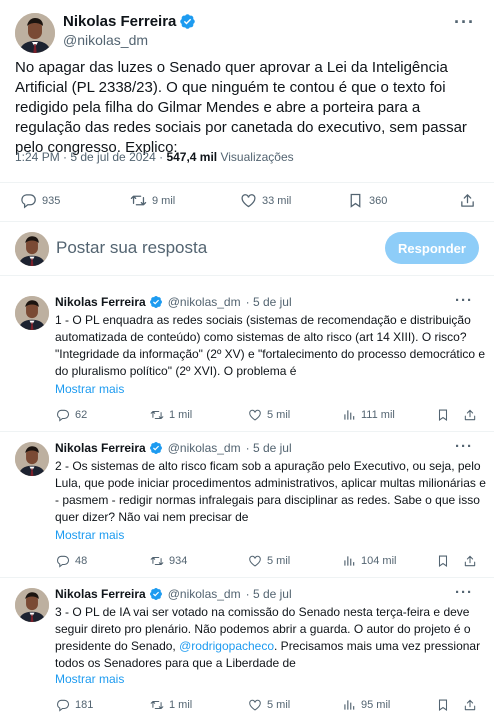  I want to click on mention-link: @rodrigopacheco, so click(226, 646).